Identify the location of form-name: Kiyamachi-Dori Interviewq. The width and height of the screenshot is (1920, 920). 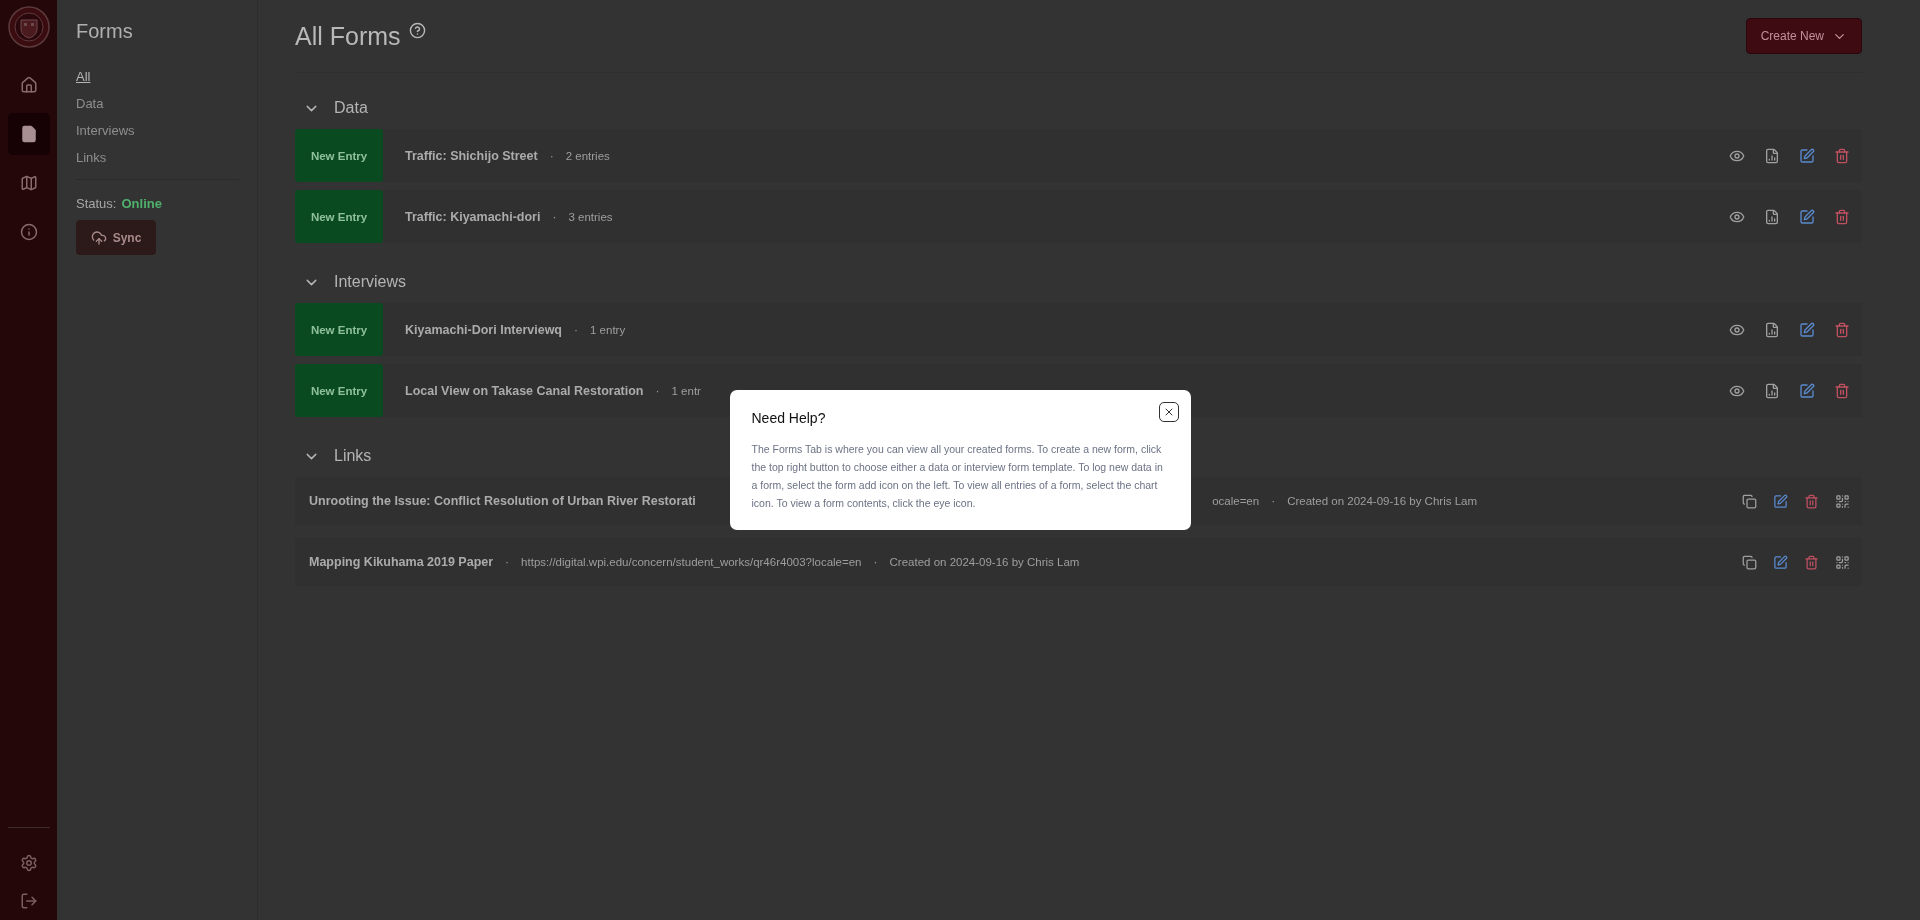
(483, 329).